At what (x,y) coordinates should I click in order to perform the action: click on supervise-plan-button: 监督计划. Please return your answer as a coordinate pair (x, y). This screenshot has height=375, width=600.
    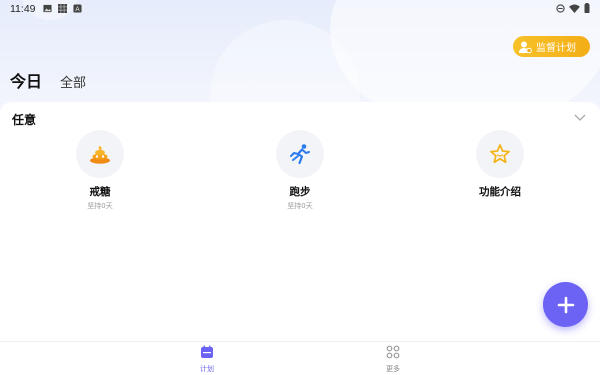
    Looking at the image, I should click on (551, 46).